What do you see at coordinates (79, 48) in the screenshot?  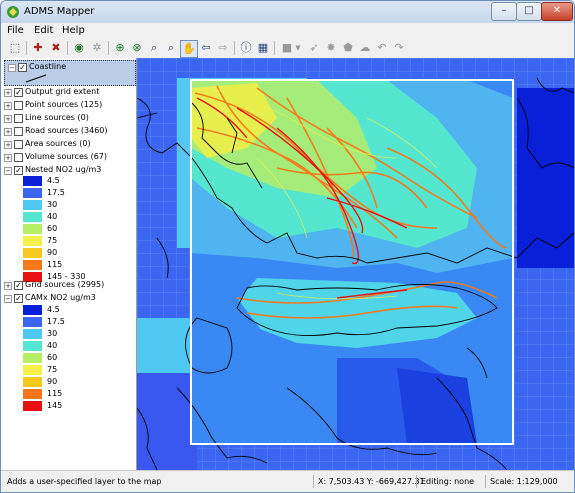 I see `globe-icon: ◉` at bounding box center [79, 48].